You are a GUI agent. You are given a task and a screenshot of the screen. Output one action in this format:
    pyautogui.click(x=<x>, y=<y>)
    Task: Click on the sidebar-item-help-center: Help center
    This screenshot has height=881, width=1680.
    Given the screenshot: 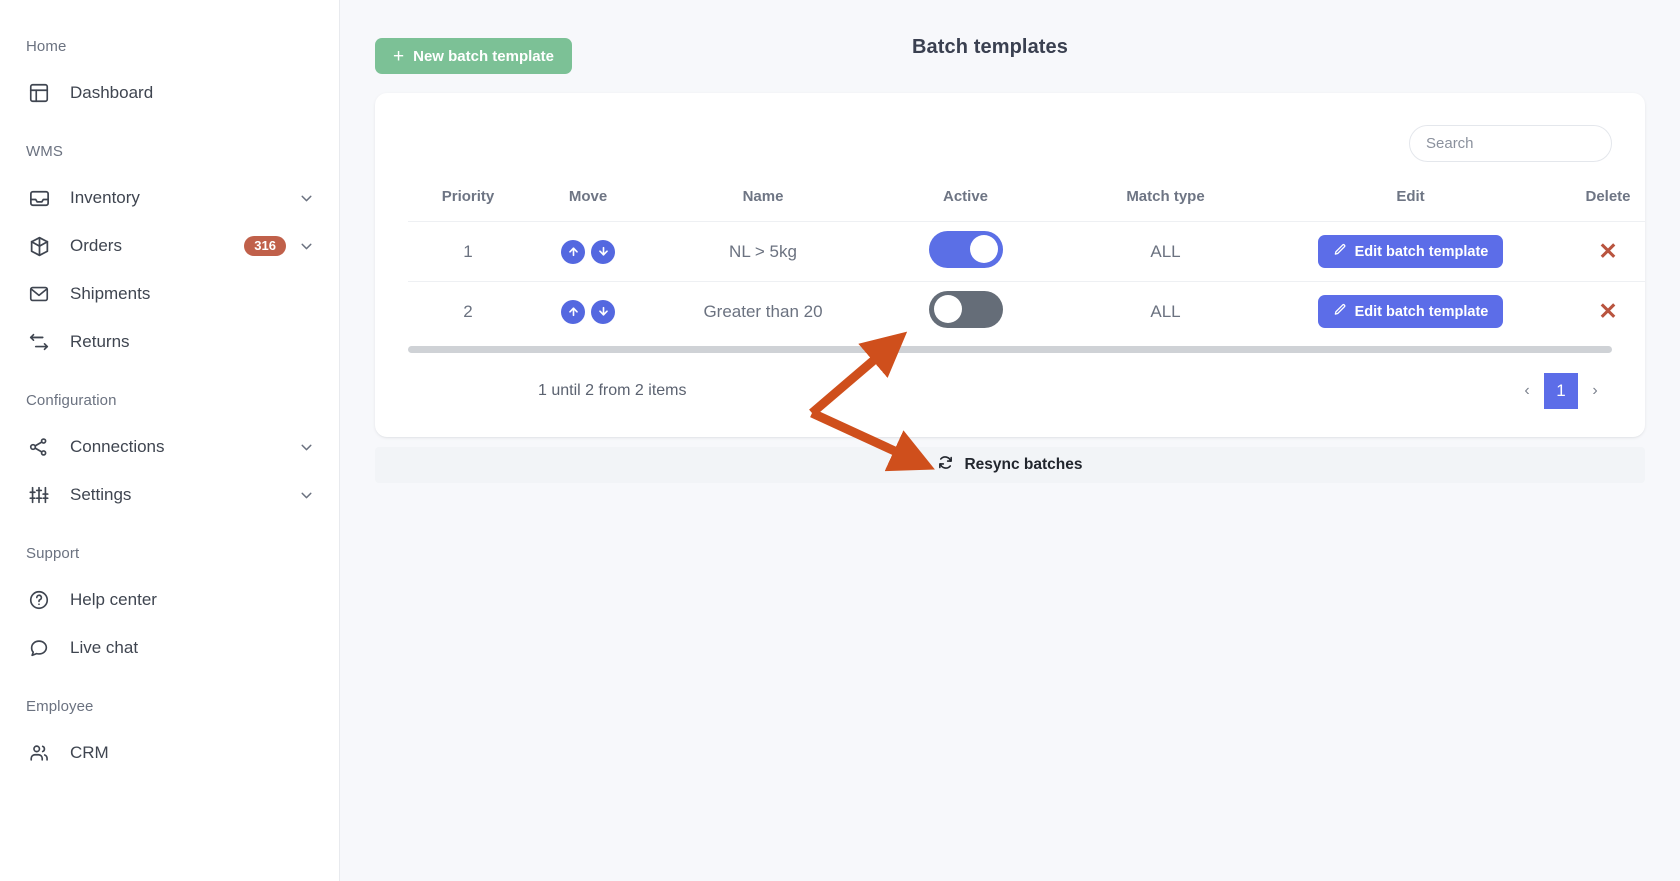 What is the action you would take?
    pyautogui.click(x=169, y=600)
    